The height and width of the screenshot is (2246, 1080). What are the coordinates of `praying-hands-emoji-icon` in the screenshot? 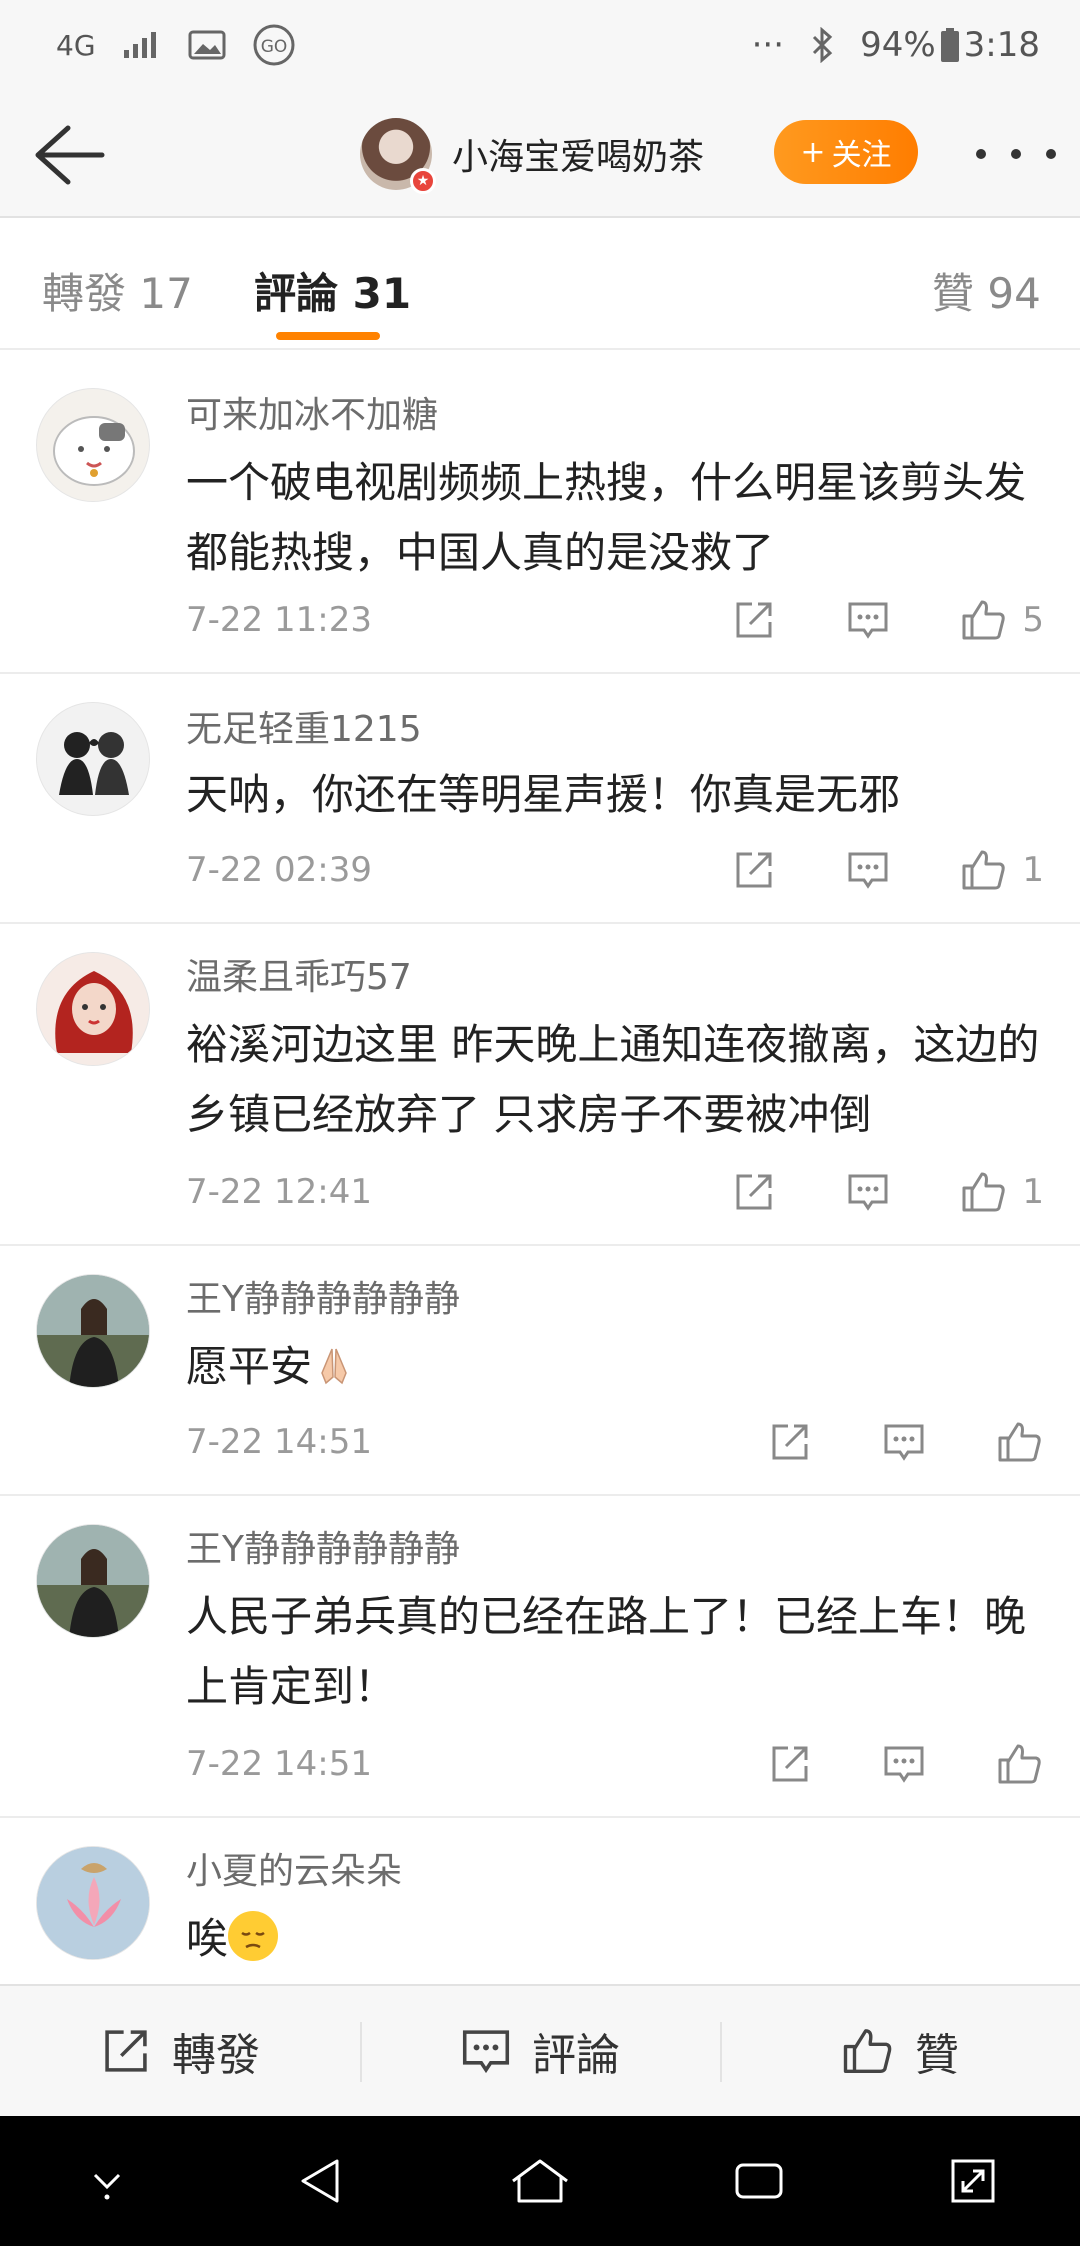 It's located at (334, 1366).